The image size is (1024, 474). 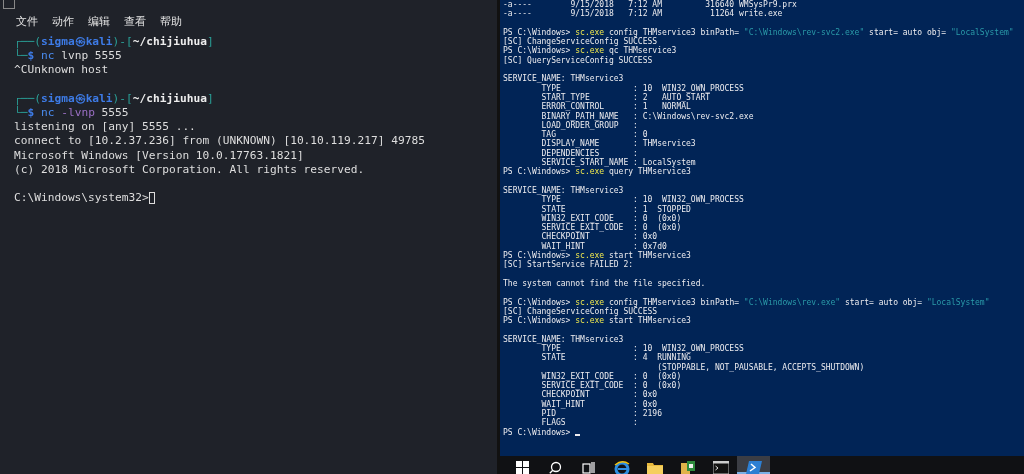 I want to click on terminal-line: SERVICE_START_NAME : LocalSystem, so click(x=618, y=163).